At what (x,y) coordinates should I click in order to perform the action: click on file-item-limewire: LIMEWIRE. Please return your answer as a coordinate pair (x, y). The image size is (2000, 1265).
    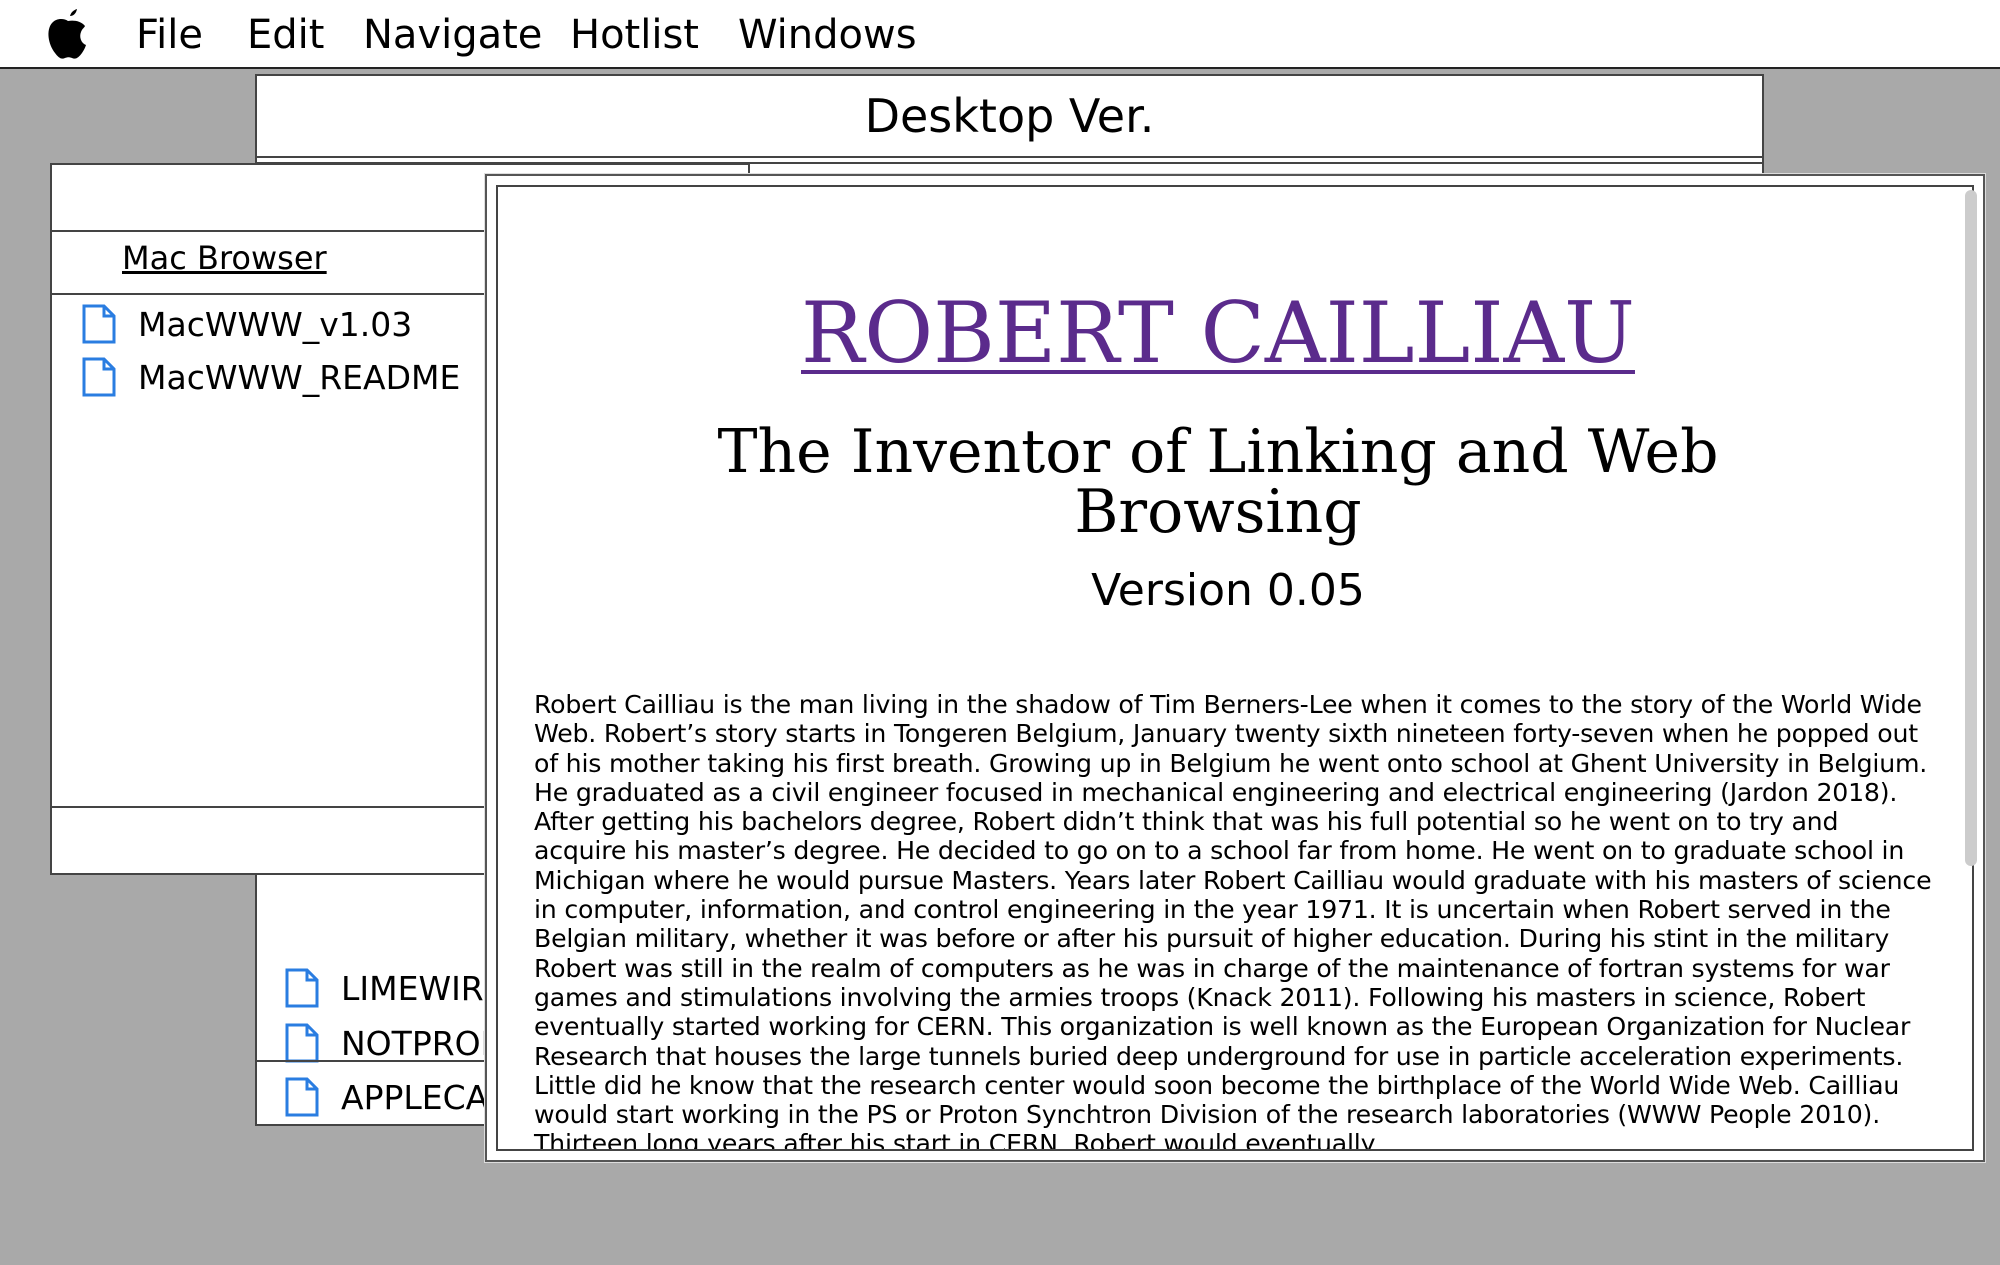
    Looking at the image, I should click on (395, 988).